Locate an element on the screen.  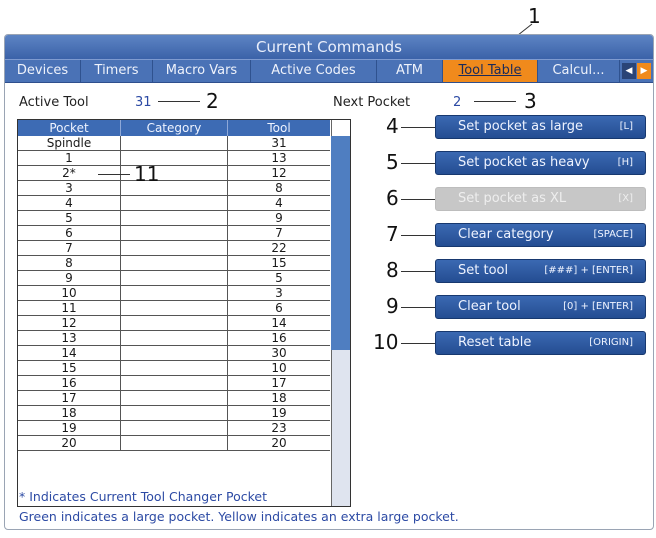
table-row: 7 22 is located at coordinates (174, 248).